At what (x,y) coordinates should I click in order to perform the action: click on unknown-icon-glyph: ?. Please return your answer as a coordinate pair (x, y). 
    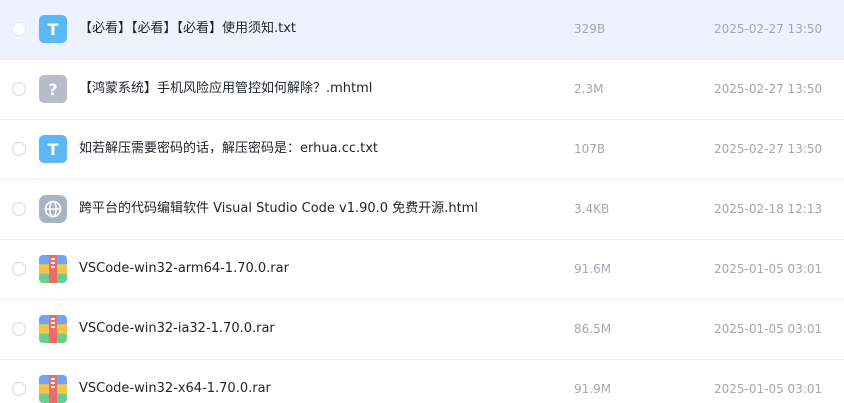
    Looking at the image, I should click on (52, 89).